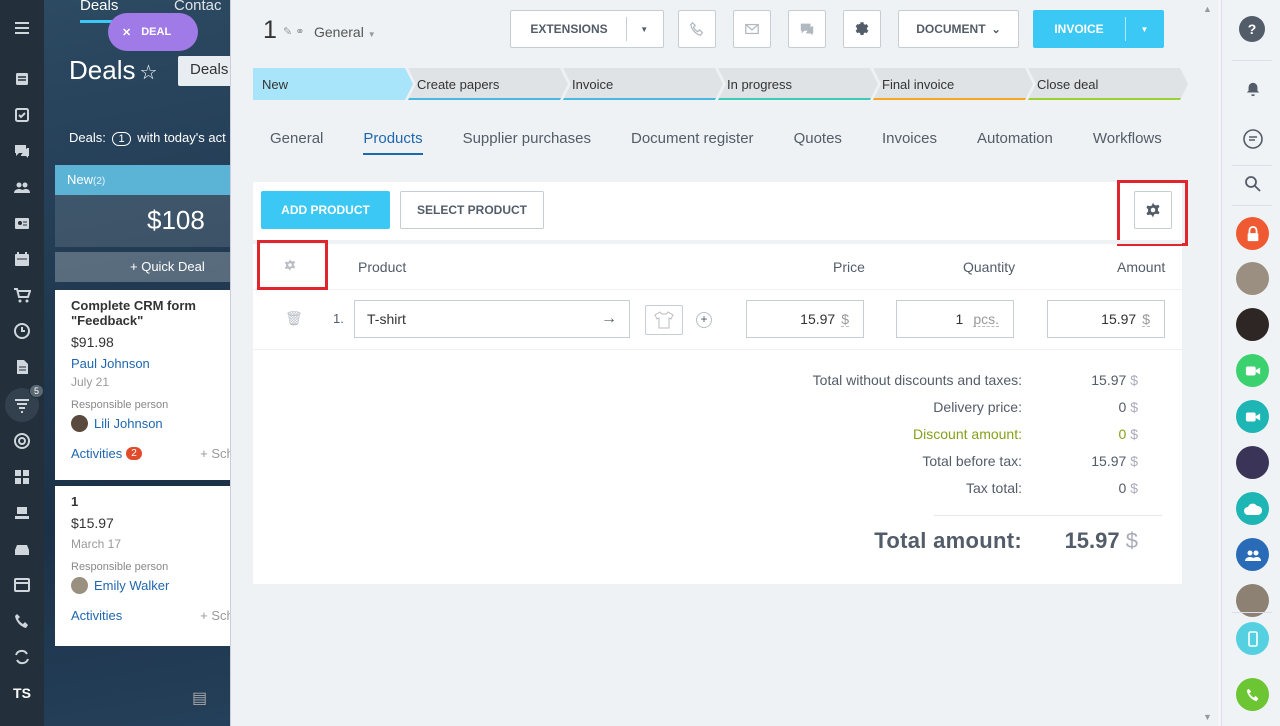 The width and height of the screenshot is (1280, 726). I want to click on tab-document-register: Document register, so click(692, 142).